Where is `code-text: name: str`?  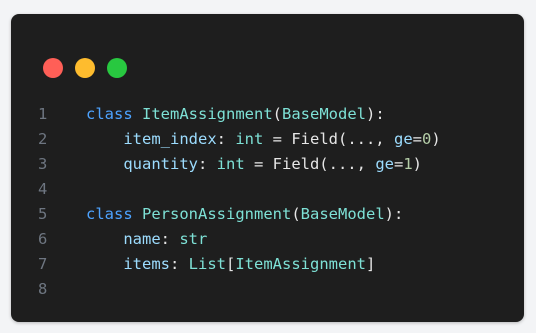
code-text: name: str is located at coordinates (146, 239).